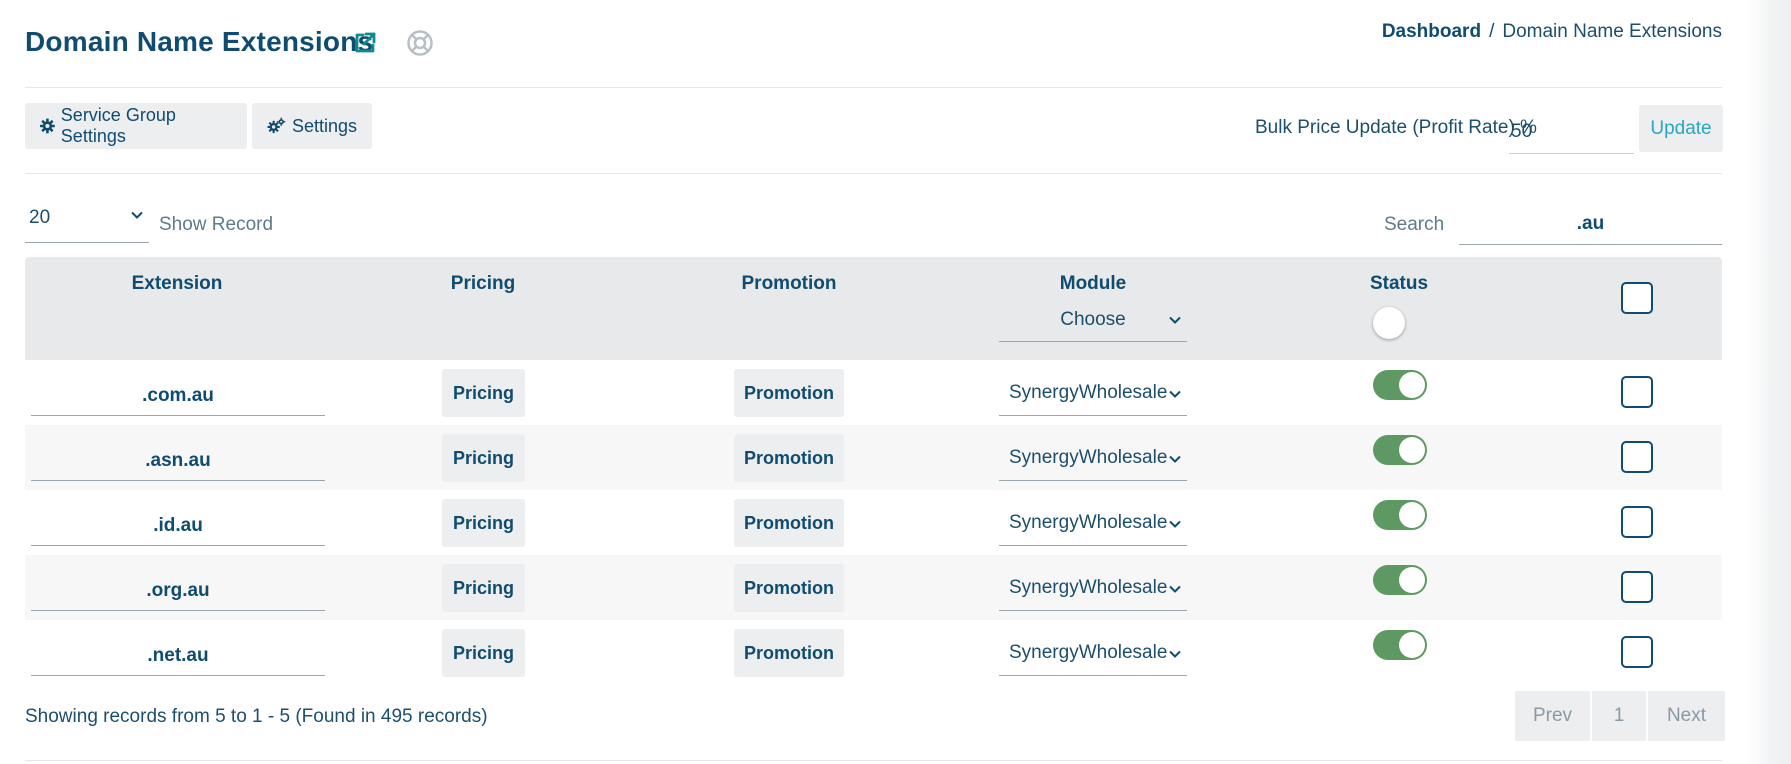 This screenshot has height=764, width=1791. What do you see at coordinates (1552, 716) in the screenshot?
I see `prev-page-button: Prev` at bounding box center [1552, 716].